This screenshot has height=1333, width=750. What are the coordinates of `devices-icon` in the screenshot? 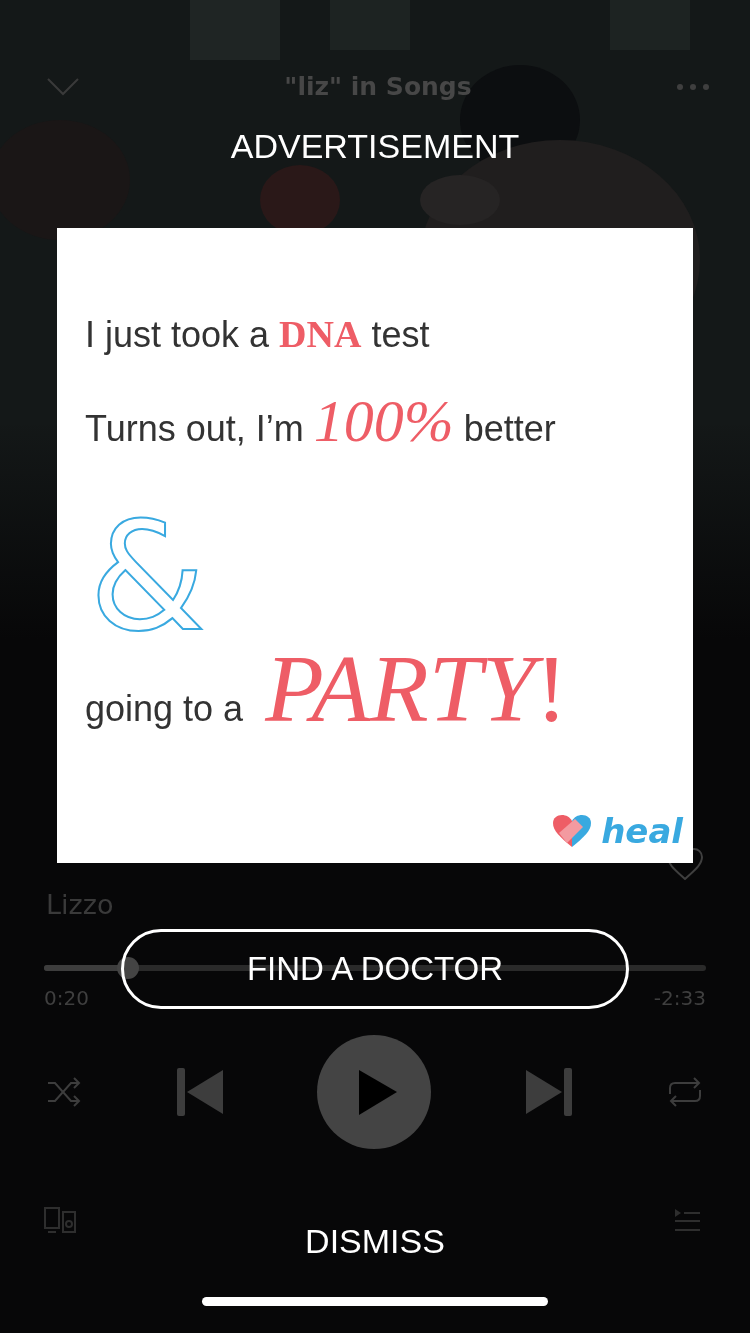 It's located at (60, 1220).